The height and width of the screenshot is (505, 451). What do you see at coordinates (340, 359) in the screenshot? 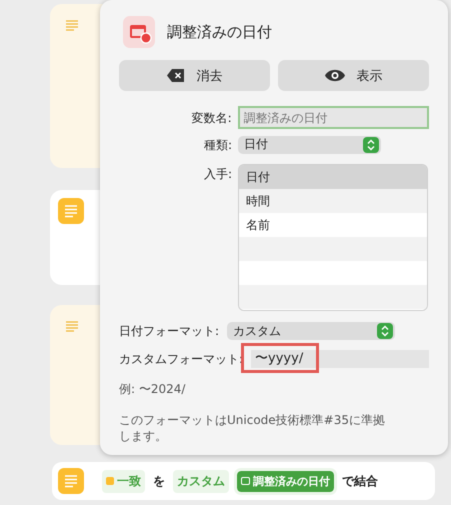
I see `custom-format-field: 〜yyyy/` at bounding box center [340, 359].